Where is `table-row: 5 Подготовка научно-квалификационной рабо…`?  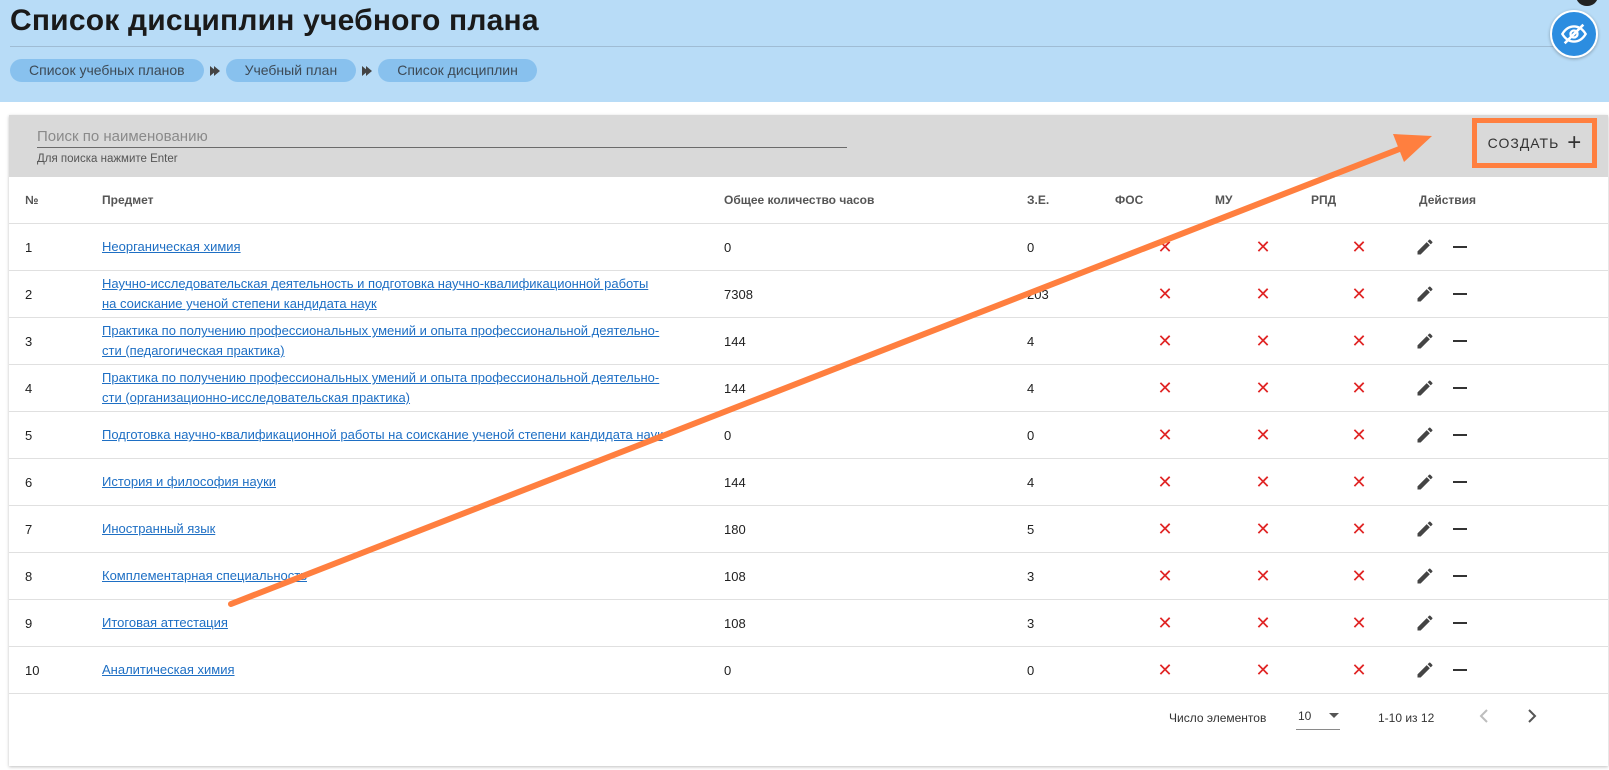 table-row: 5 Подготовка научно-квалификационной рабо… is located at coordinates (808, 435).